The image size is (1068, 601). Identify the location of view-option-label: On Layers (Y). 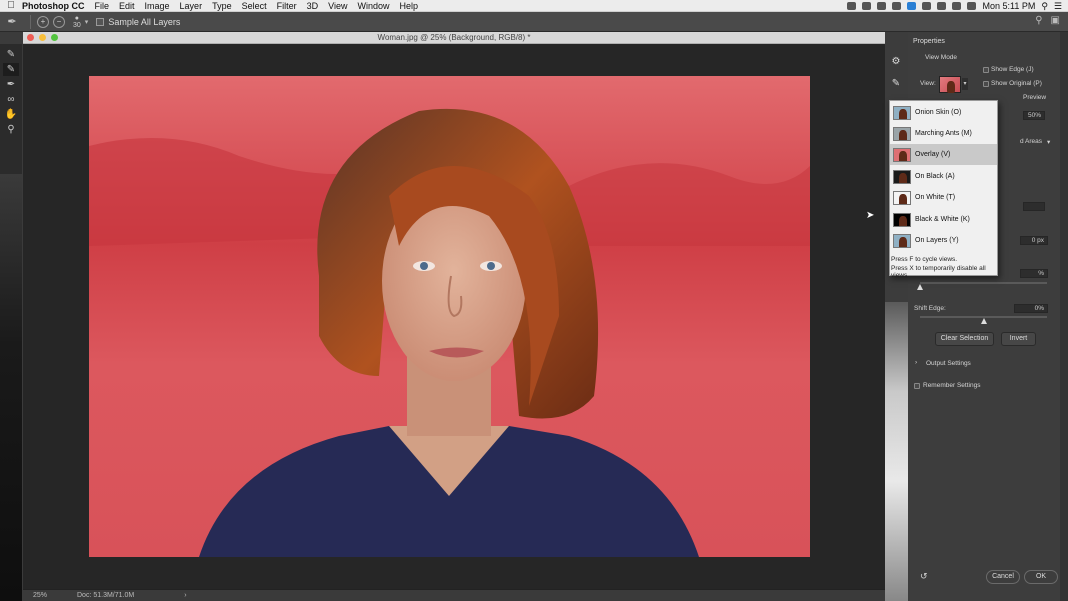
(937, 240).